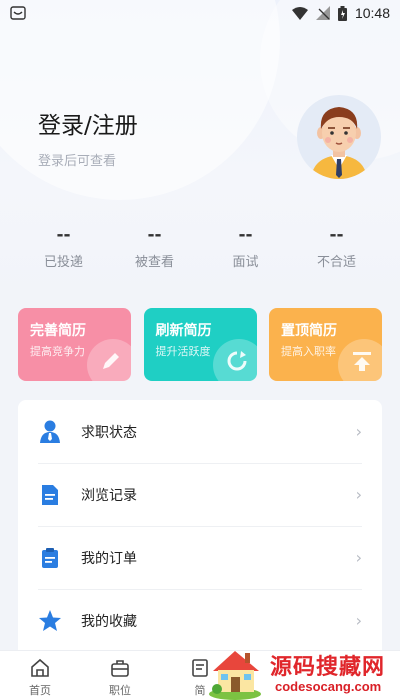  I want to click on menu-my-favorites: 我的收藏 ›, so click(200, 620).